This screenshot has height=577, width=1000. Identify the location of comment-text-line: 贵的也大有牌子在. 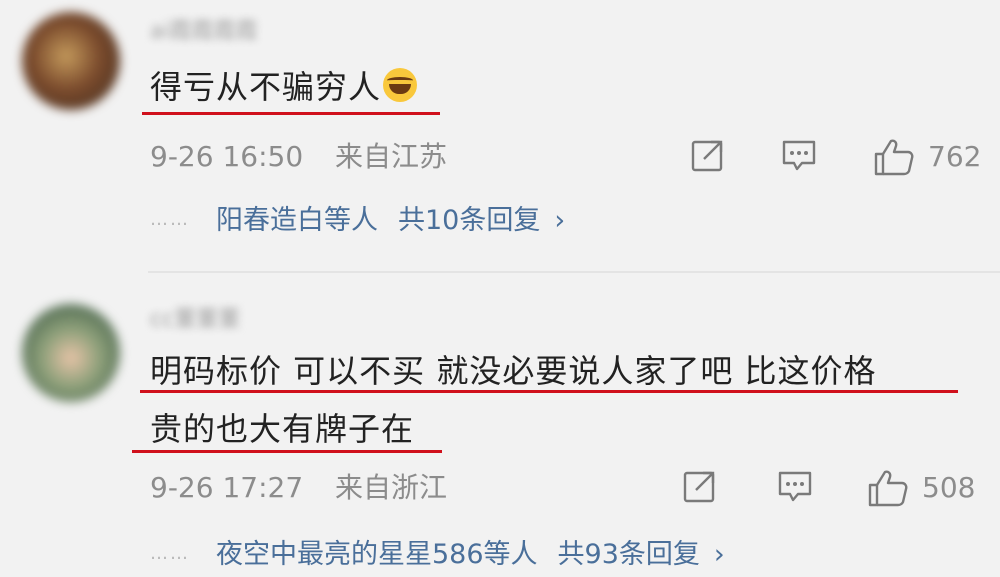
(282, 429).